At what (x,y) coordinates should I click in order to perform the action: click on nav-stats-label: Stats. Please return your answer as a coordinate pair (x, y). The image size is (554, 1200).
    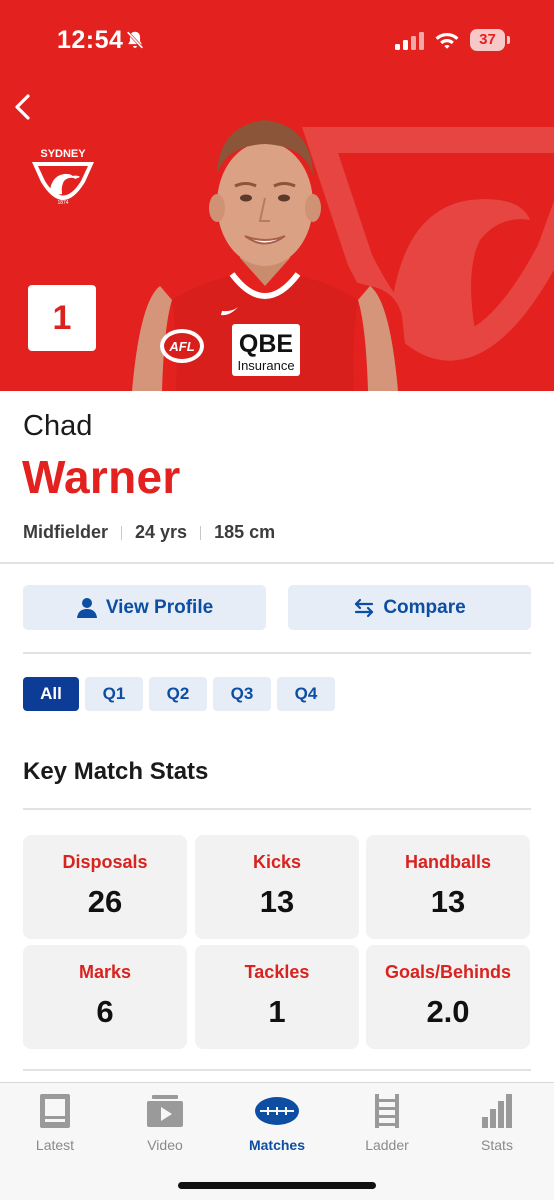
    Looking at the image, I should click on (497, 1145).